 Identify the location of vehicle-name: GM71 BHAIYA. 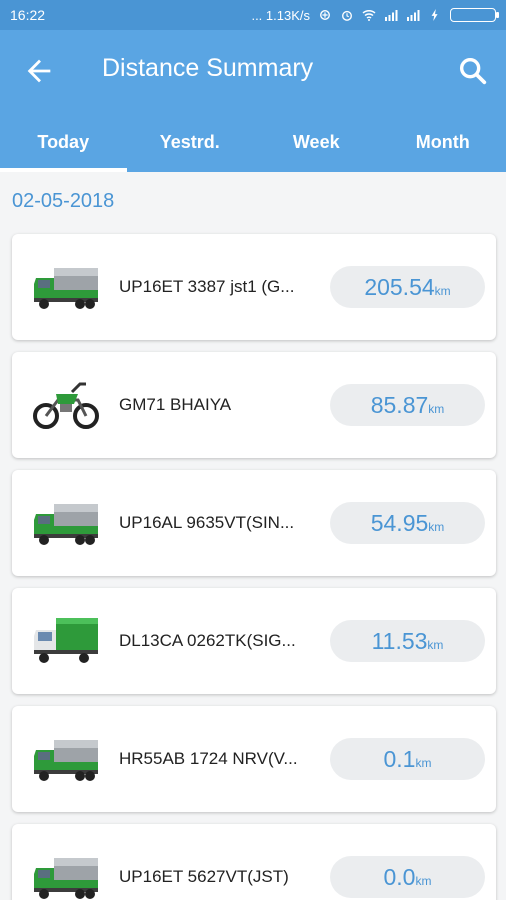
(175, 404).